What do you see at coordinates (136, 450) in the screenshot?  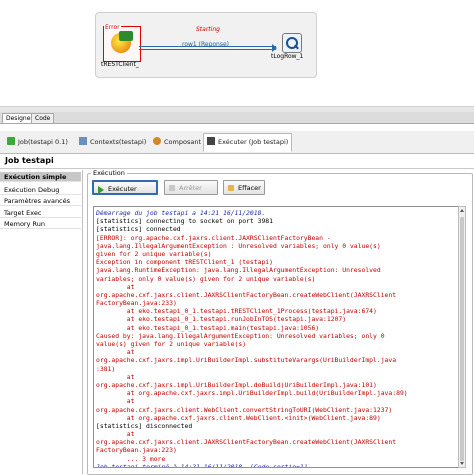 I see `console-line: FactoryBean.java:223)` at bounding box center [136, 450].